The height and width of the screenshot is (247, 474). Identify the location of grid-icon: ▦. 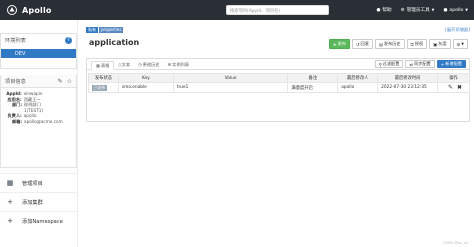
(10, 183).